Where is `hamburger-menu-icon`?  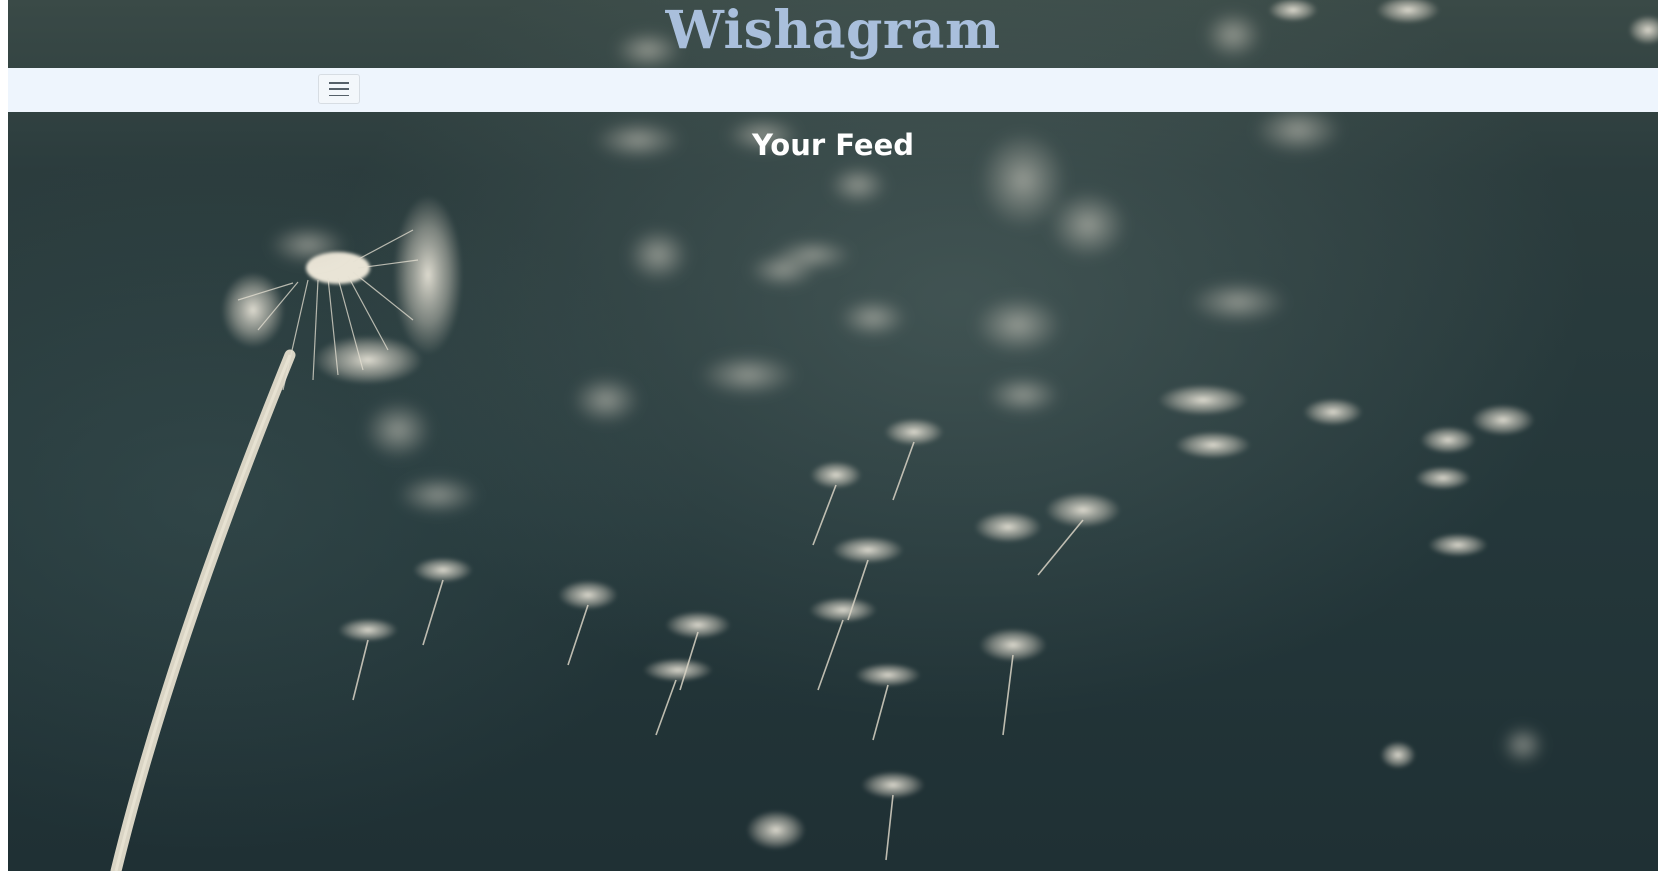 hamburger-menu-icon is located at coordinates (339, 89).